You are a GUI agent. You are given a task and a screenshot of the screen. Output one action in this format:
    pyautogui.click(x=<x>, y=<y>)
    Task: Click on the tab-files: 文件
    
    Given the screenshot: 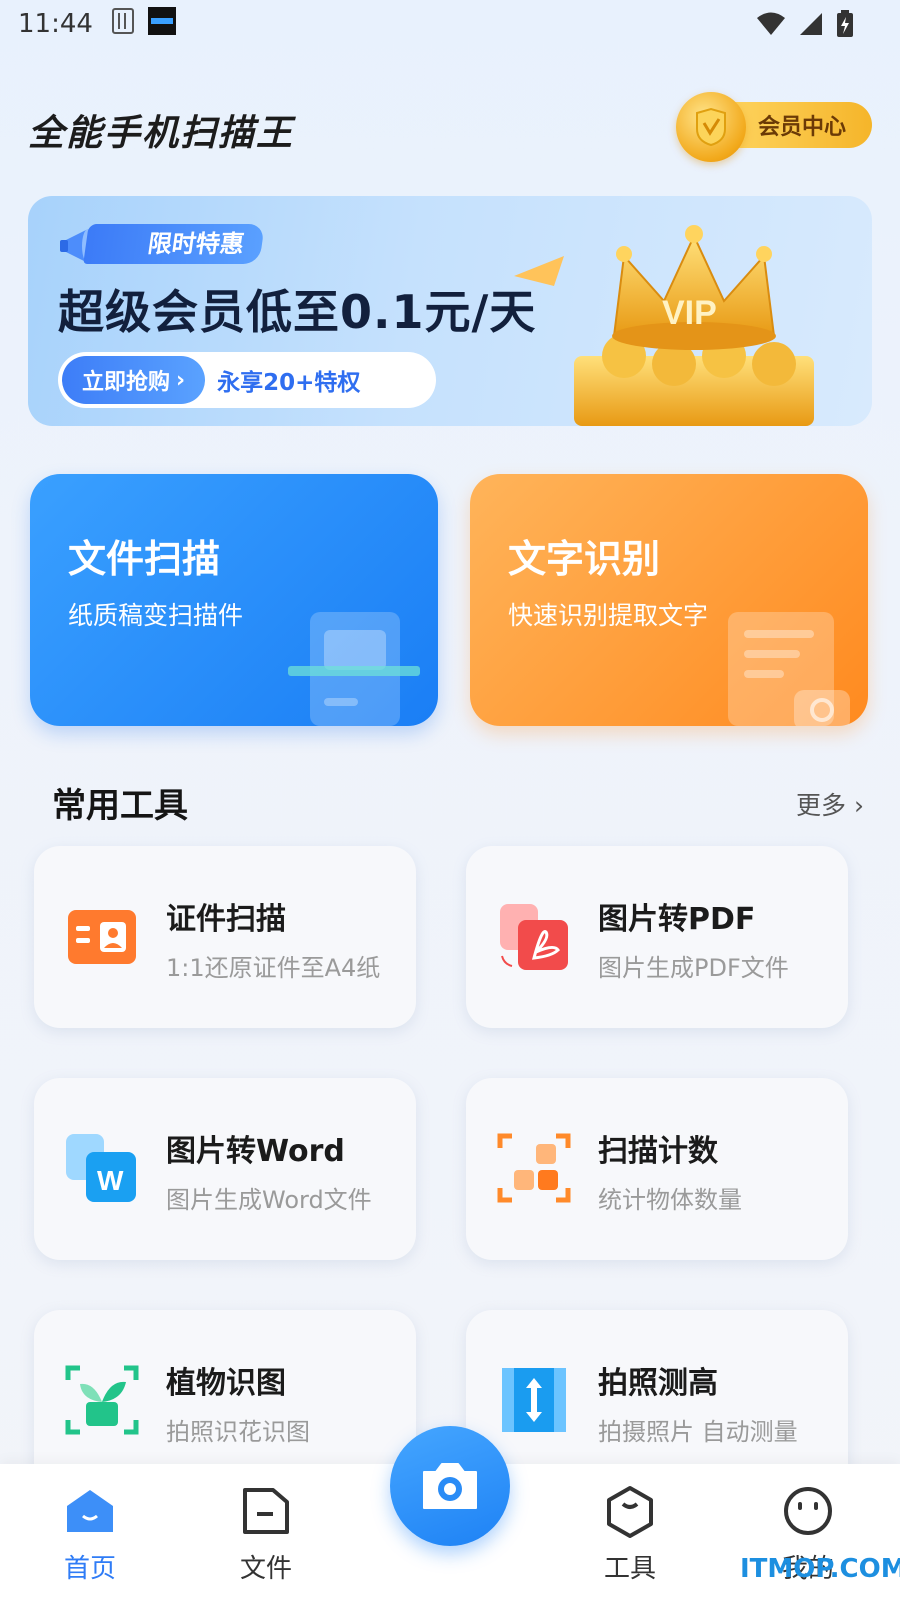 What is the action you would take?
    pyautogui.click(x=266, y=1534)
    